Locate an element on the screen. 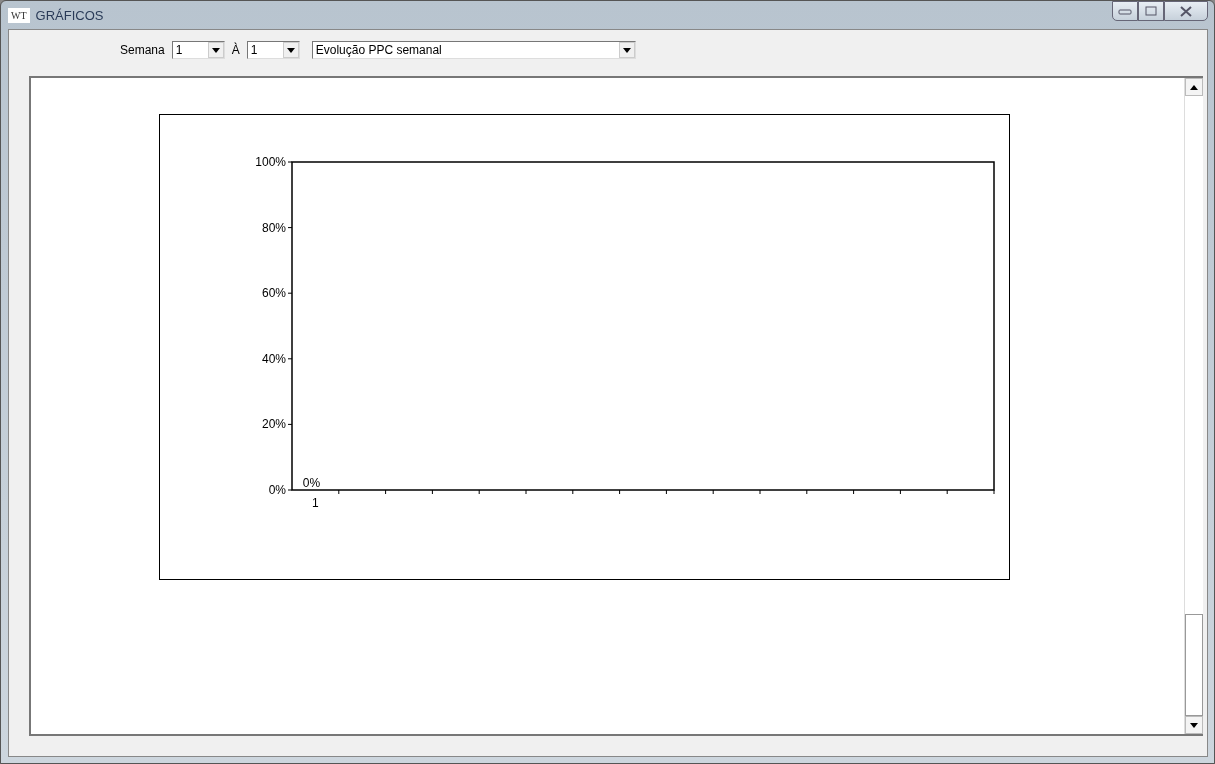 The image size is (1215, 764). y-tick-label: 0% is located at coordinates (277, 490).